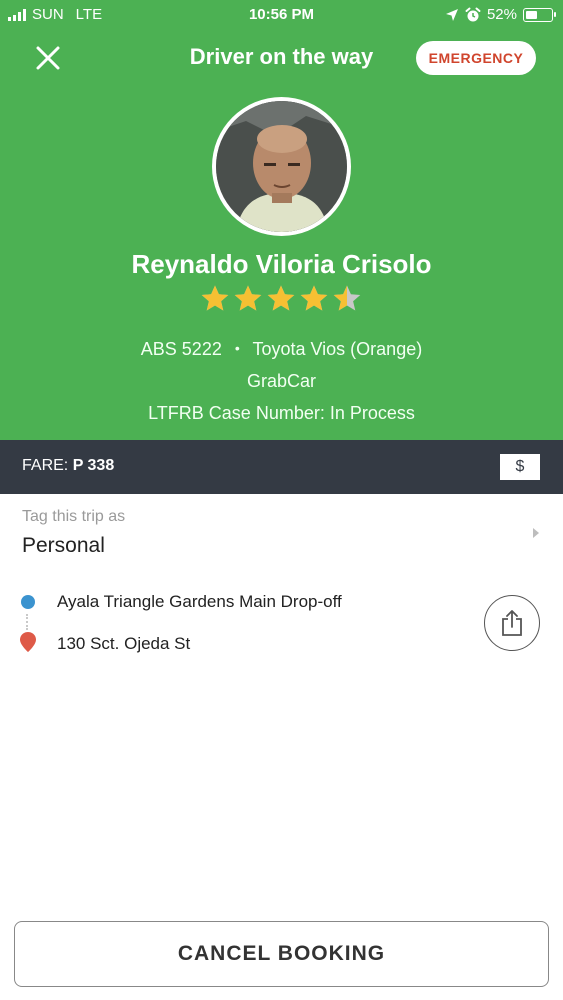  What do you see at coordinates (281, 530) in the screenshot?
I see `trip-tag-selector: Tag this trip as Personal` at bounding box center [281, 530].